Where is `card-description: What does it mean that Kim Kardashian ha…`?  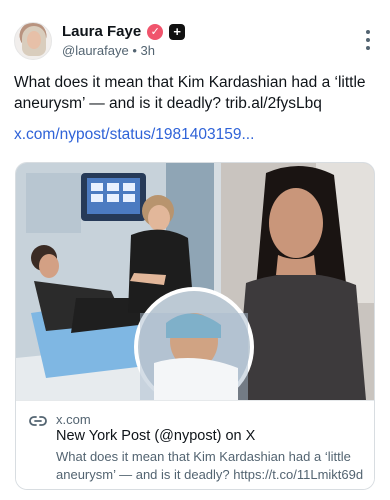
card-description: What does it mean that Kim Kardashian ha… is located at coordinates (210, 465).